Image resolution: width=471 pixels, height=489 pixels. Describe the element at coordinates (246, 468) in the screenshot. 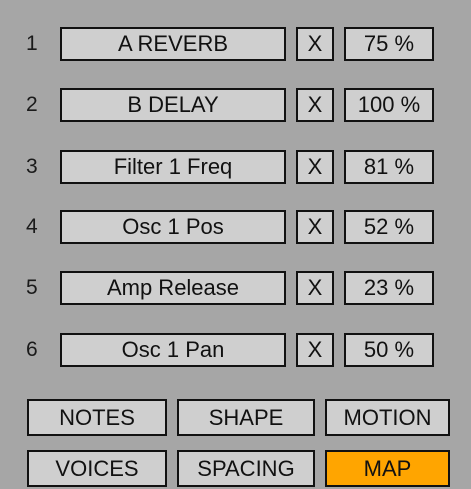

I see `spacing-tab-button: SPACING` at that location.